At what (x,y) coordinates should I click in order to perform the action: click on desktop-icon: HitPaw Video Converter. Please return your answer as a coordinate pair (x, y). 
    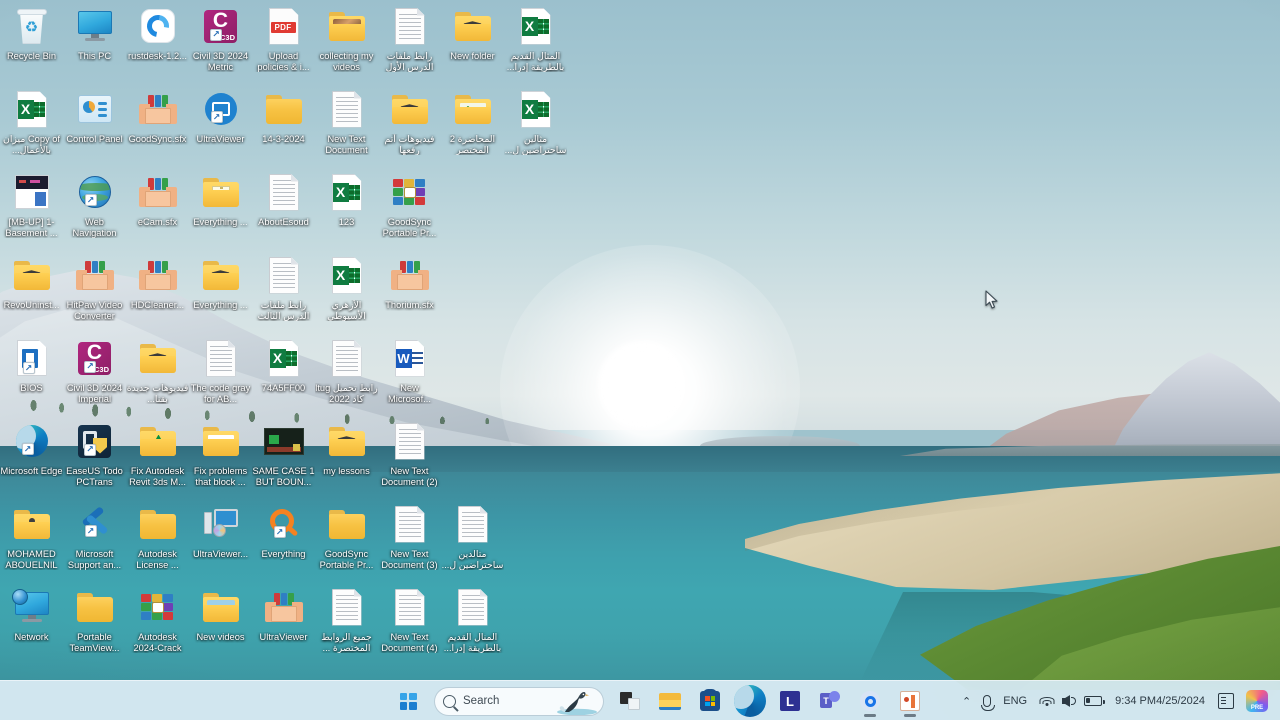
    Looking at the image, I should click on (94, 286).